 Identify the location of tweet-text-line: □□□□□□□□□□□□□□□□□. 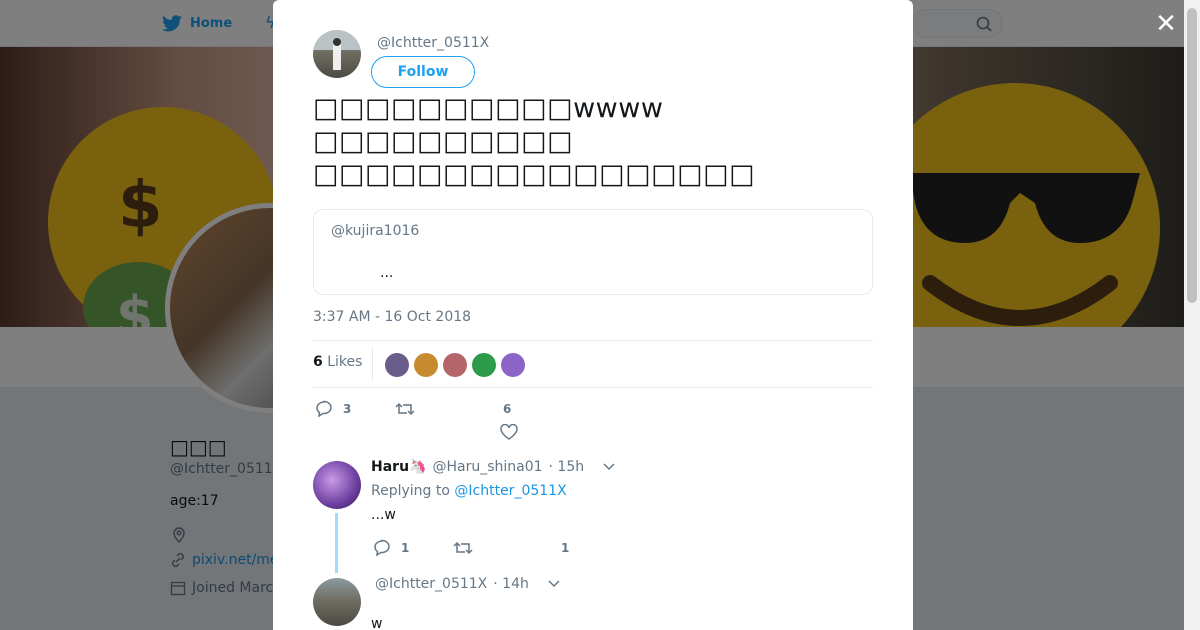
(534, 174).